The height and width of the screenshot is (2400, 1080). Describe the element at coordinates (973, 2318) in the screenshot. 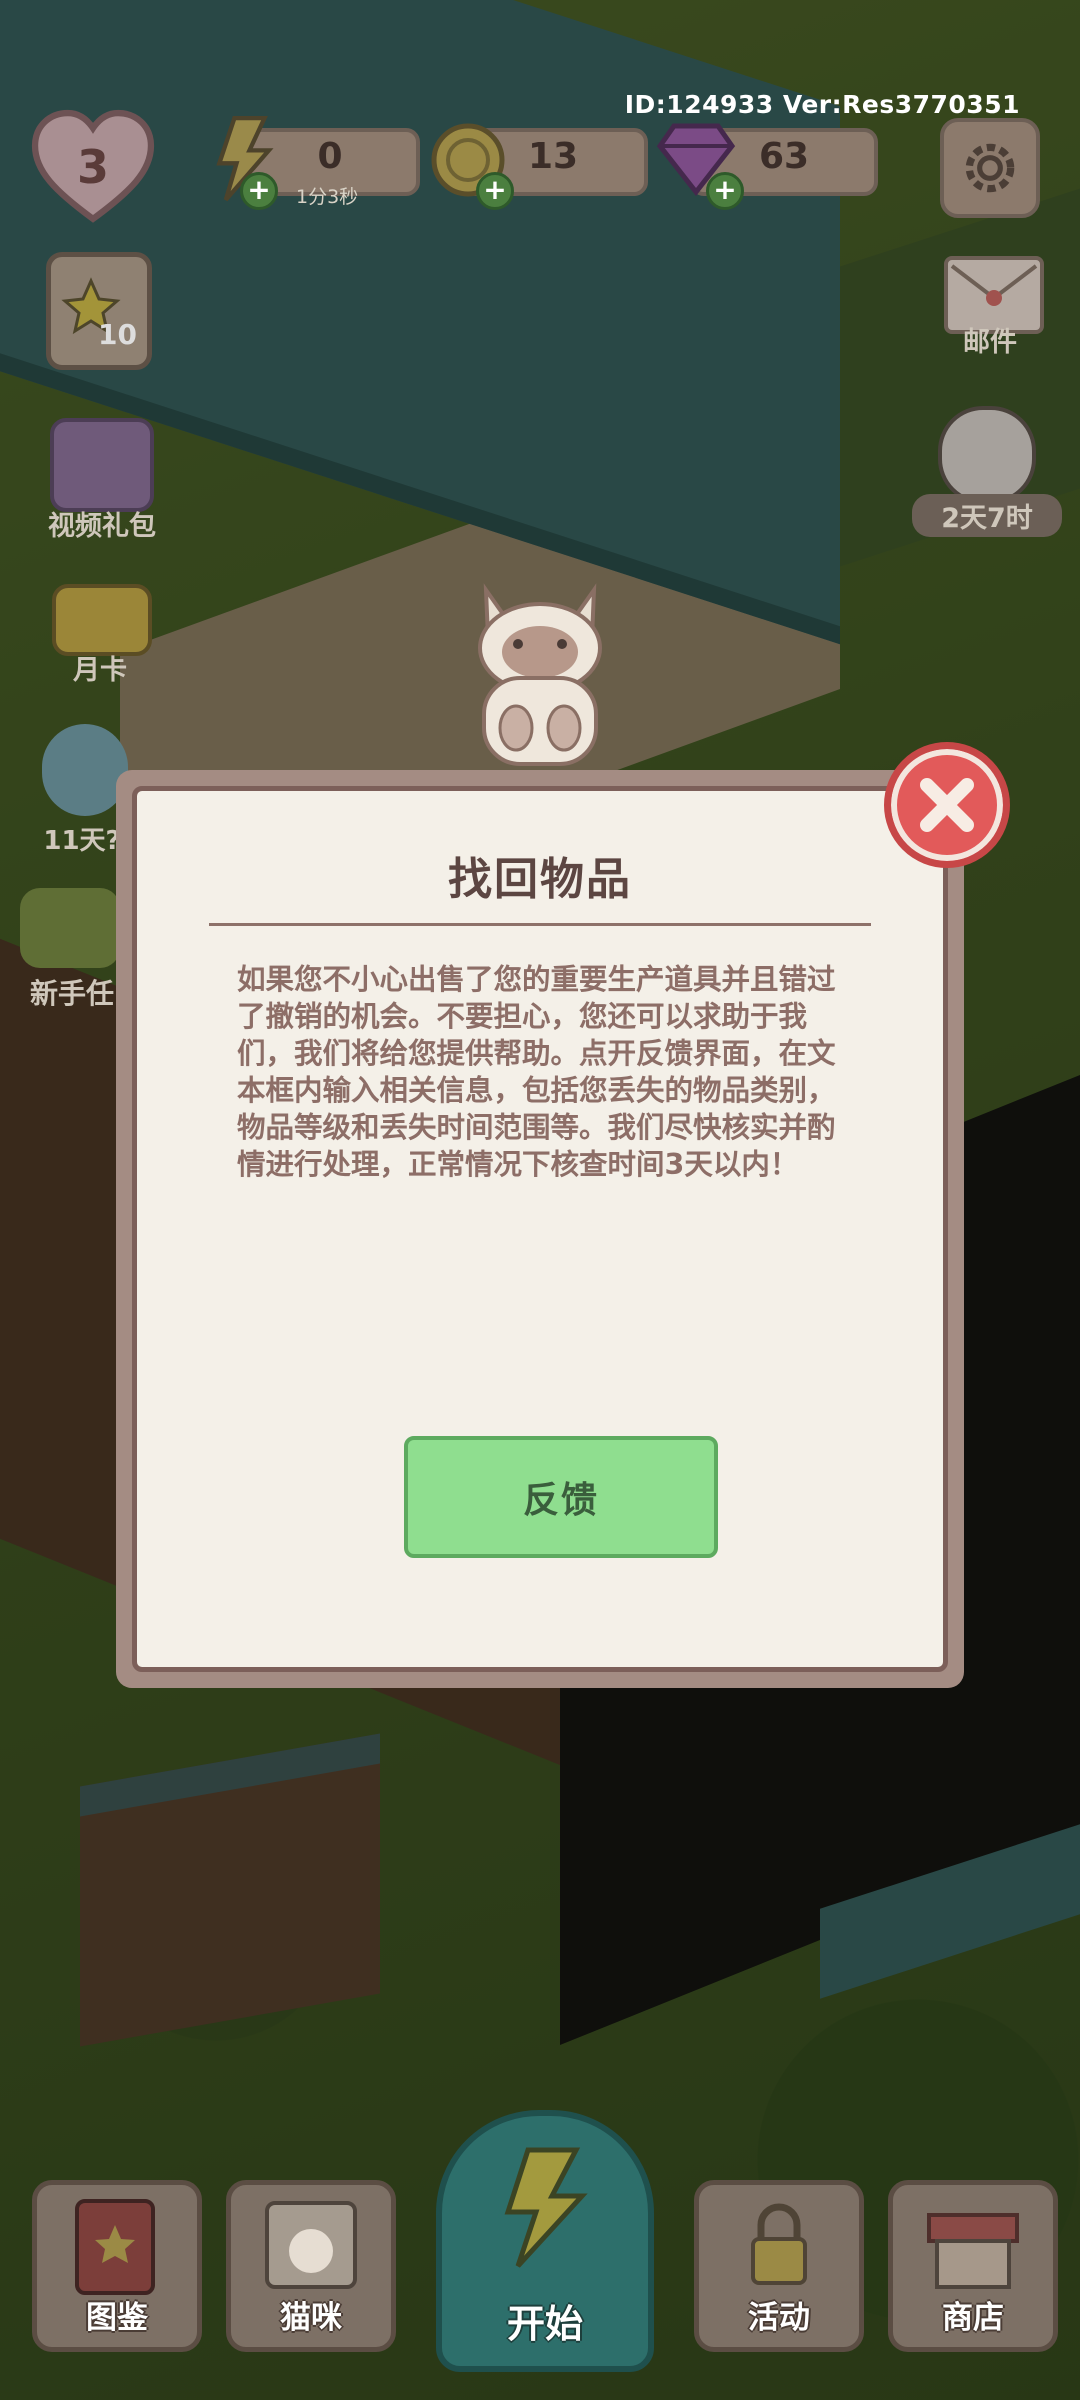

I see `nav-shop-label: 商店` at that location.